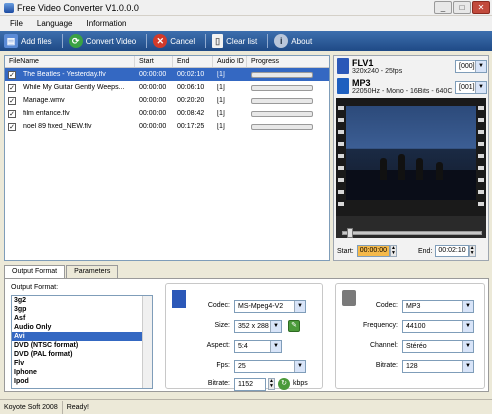  What do you see at coordinates (191, 74) in the screenshot?
I see `row-end: 00:02:10` at bounding box center [191, 74].